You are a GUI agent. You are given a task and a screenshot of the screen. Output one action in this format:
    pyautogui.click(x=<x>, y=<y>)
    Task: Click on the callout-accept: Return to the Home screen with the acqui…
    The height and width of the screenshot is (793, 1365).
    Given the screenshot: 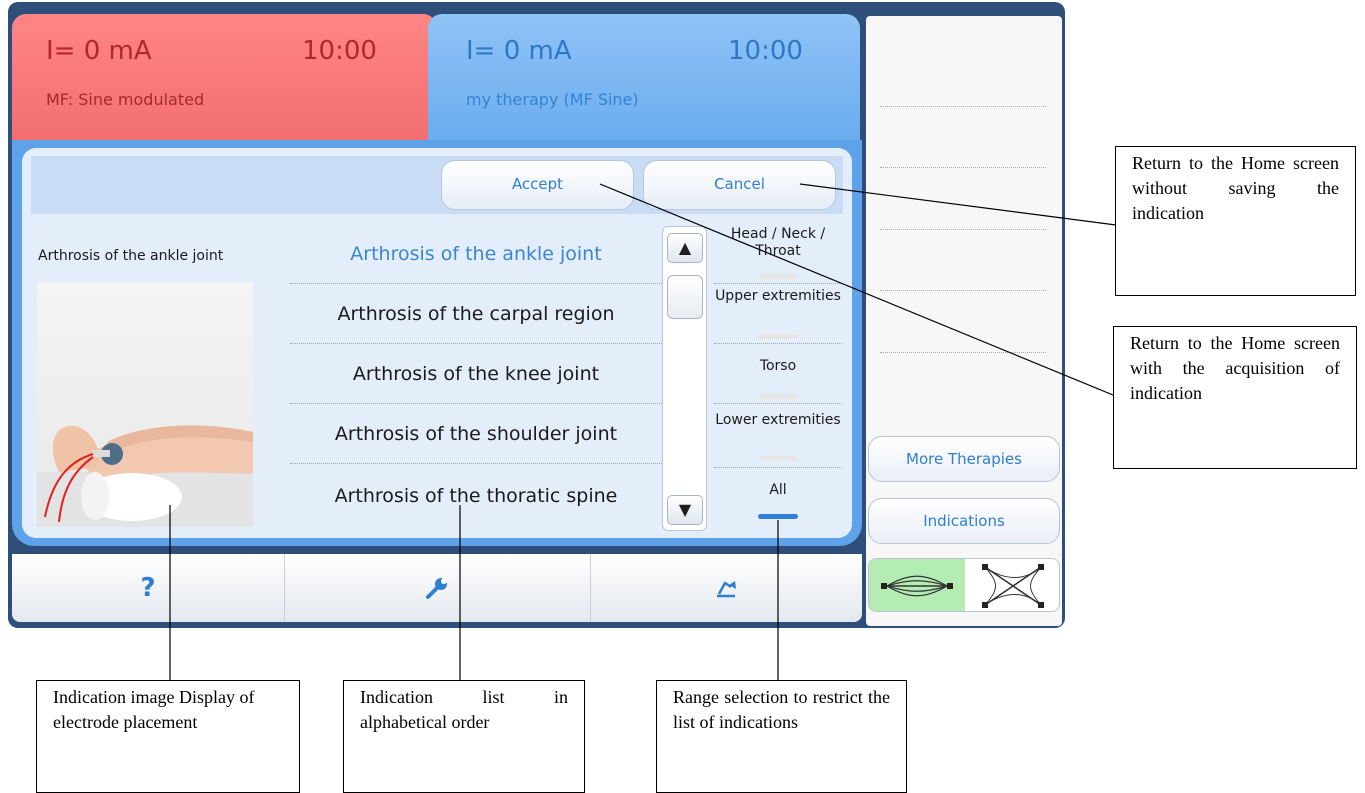 What is the action you would take?
    pyautogui.click(x=1235, y=397)
    